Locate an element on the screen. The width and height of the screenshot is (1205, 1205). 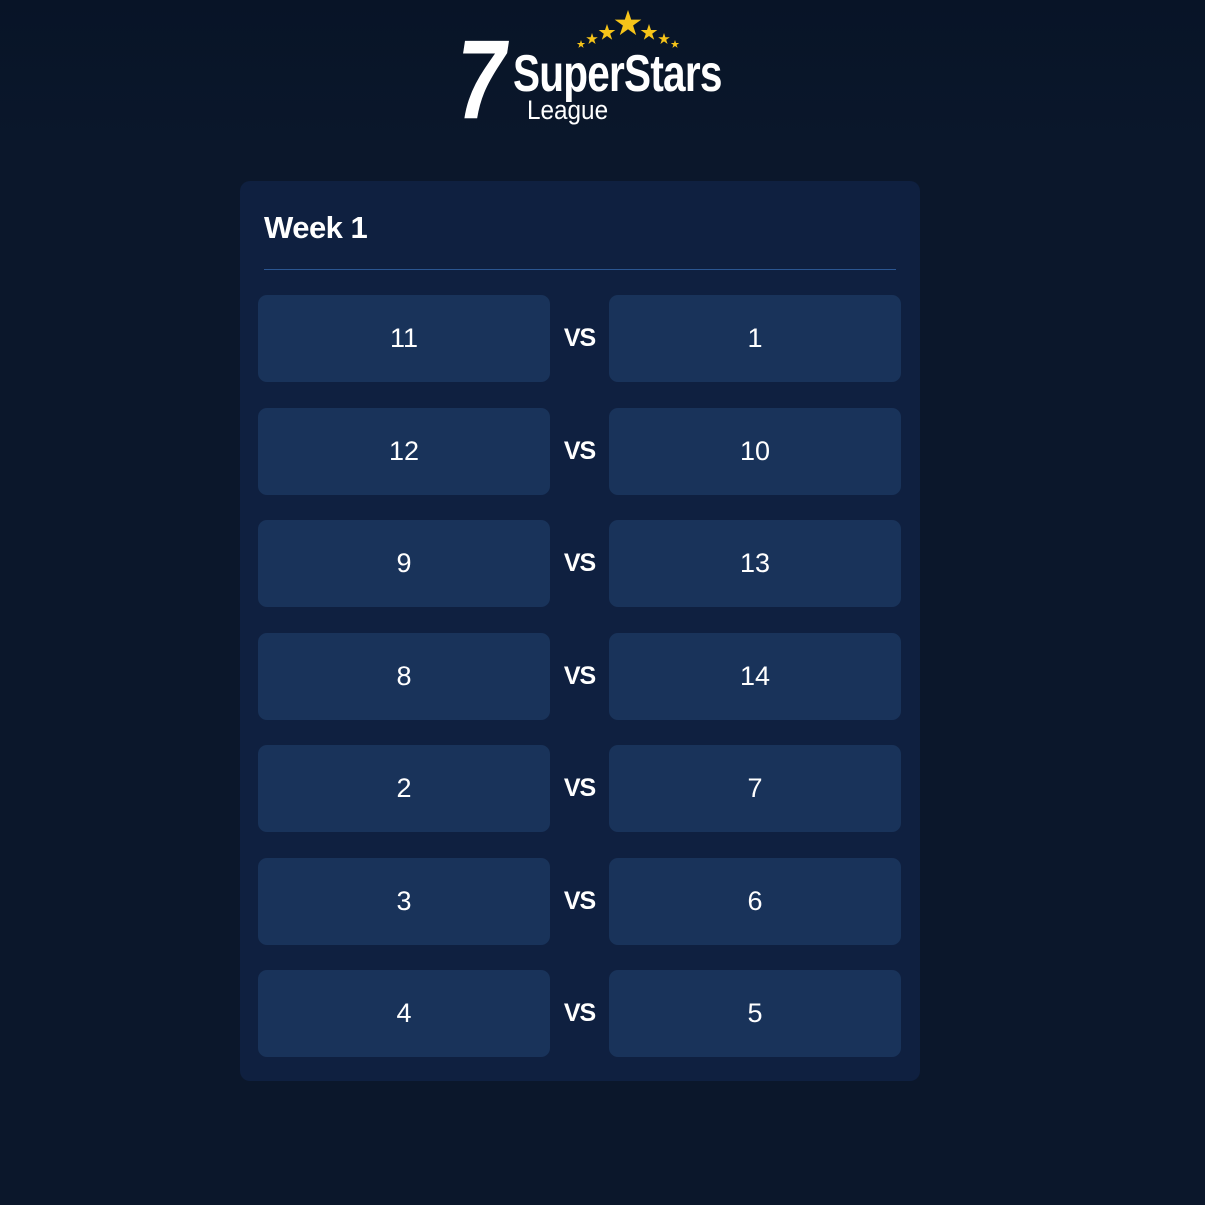
away-team-button: 10 is located at coordinates (755, 451).